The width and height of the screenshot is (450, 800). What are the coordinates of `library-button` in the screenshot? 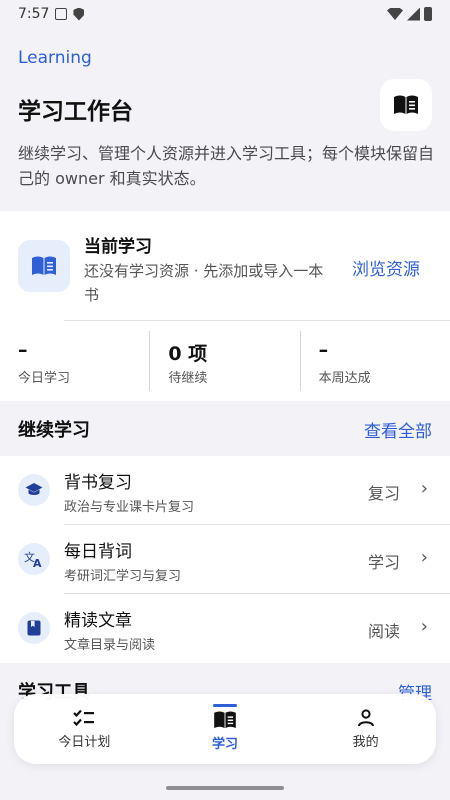 It's located at (406, 105).